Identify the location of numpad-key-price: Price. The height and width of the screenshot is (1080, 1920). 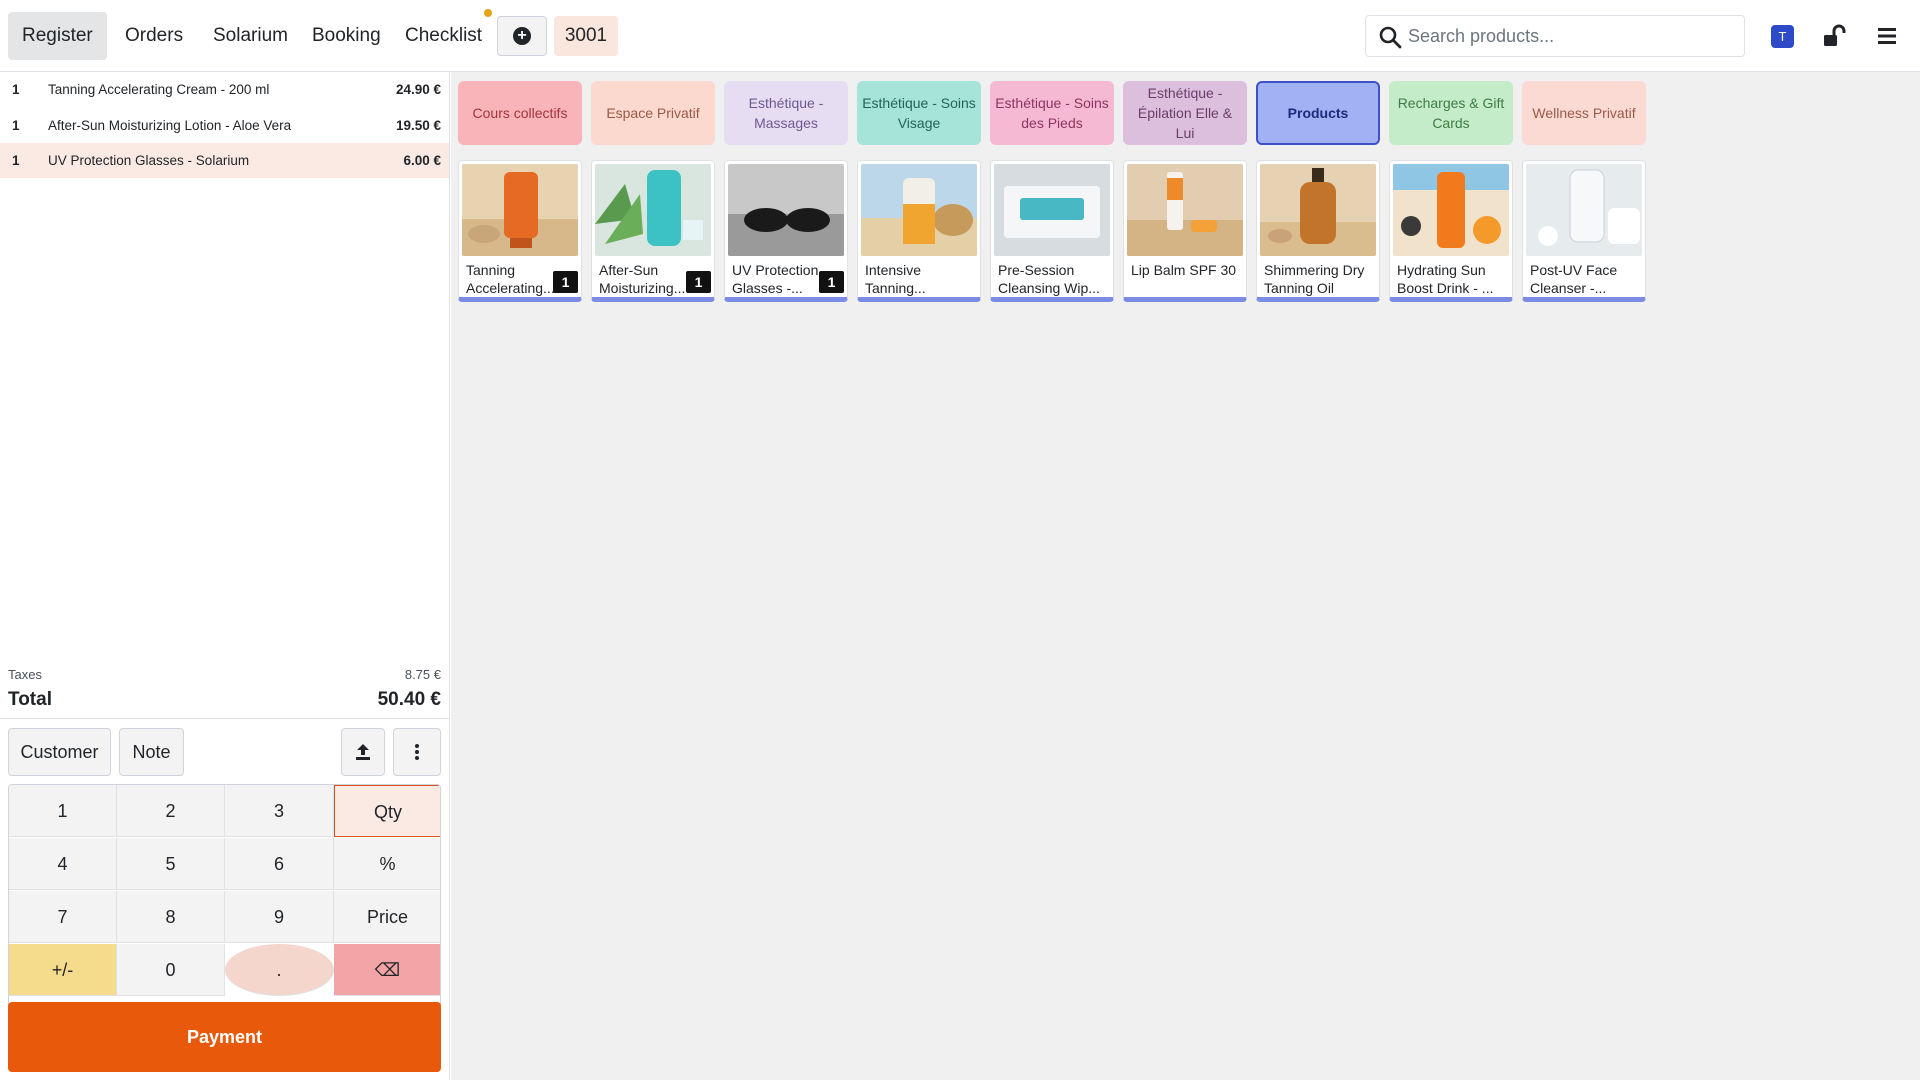
(387, 917).